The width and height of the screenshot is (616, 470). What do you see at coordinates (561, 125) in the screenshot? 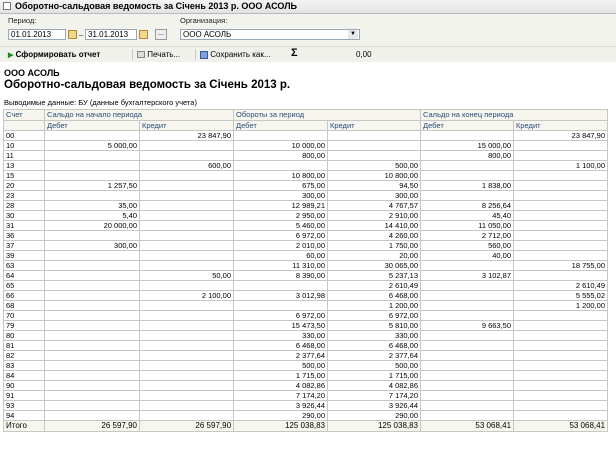
I see `closing-credit-header: Кредит` at bounding box center [561, 125].